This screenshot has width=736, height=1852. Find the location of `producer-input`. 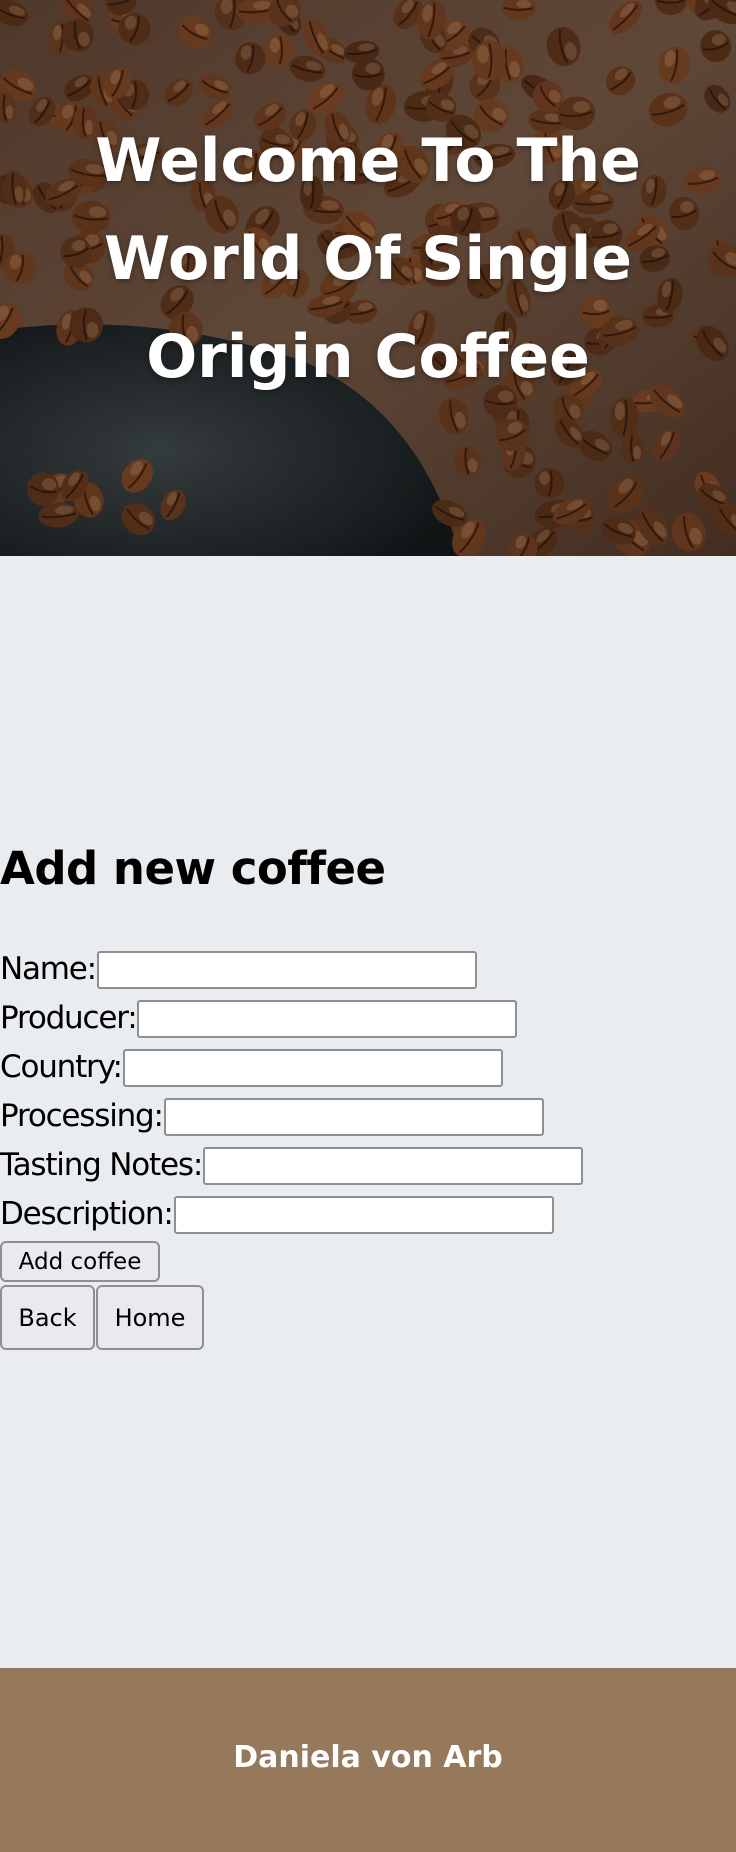

producer-input is located at coordinates (327, 1018).